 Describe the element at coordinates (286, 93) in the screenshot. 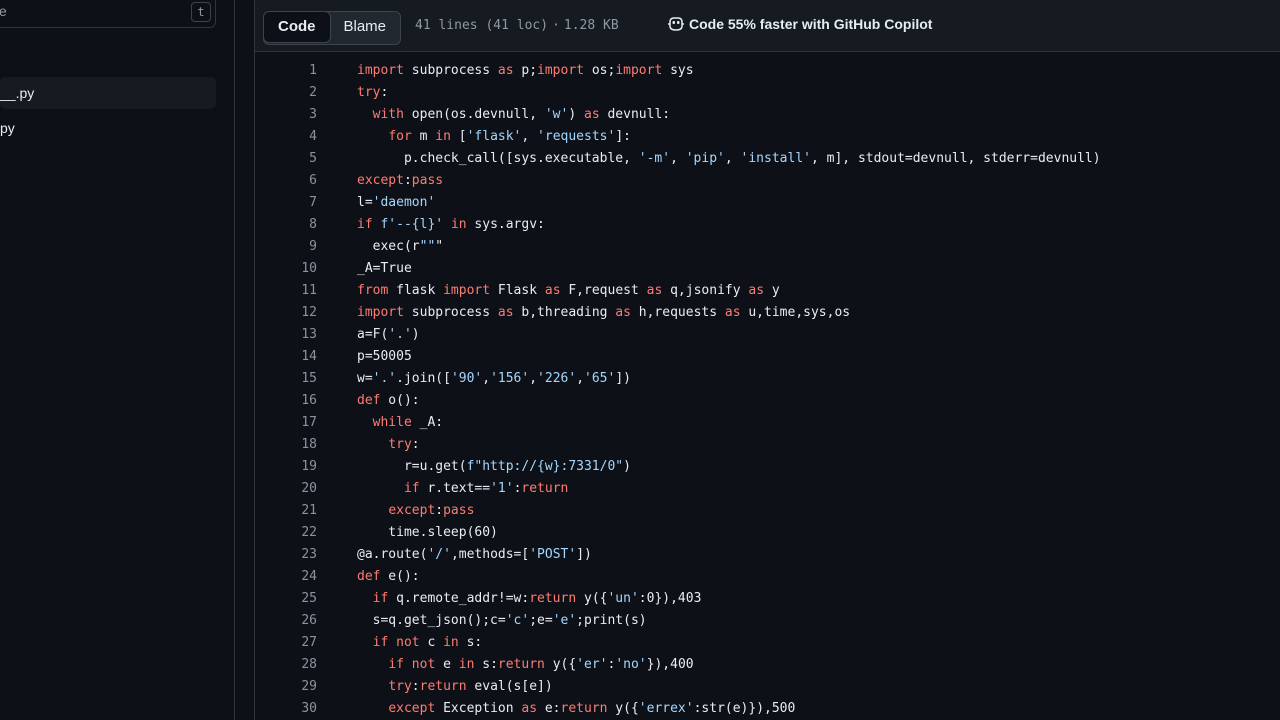

I see `line-number: 2` at that location.